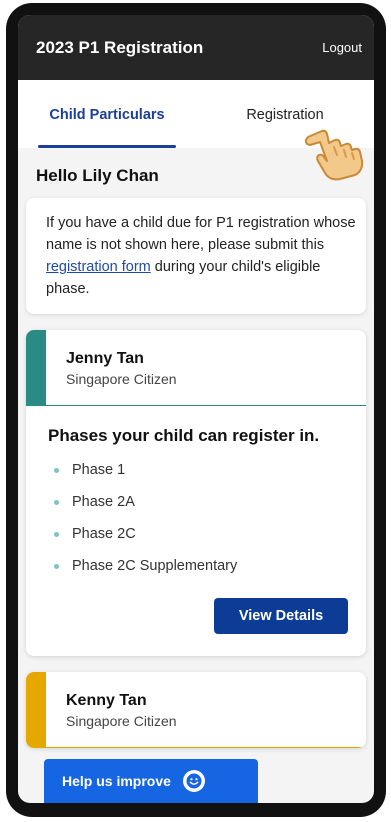 The image size is (391, 822). I want to click on help-us-improve-button: Help us improve, so click(151, 781).